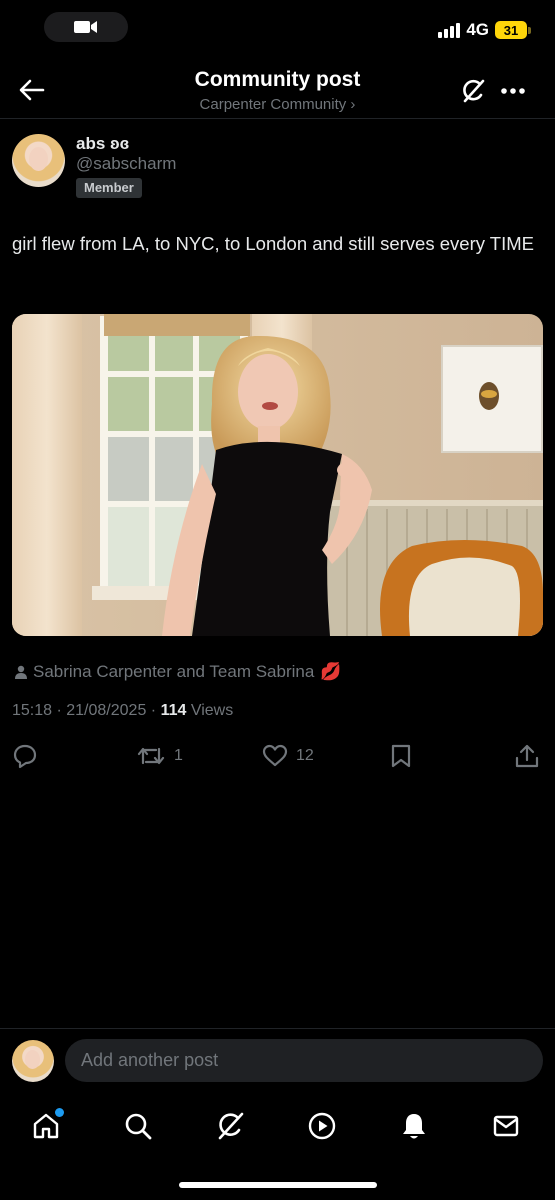 The image size is (555, 1200). Describe the element at coordinates (277, 27) in the screenshot. I see `status-bar: 4G 31` at that location.